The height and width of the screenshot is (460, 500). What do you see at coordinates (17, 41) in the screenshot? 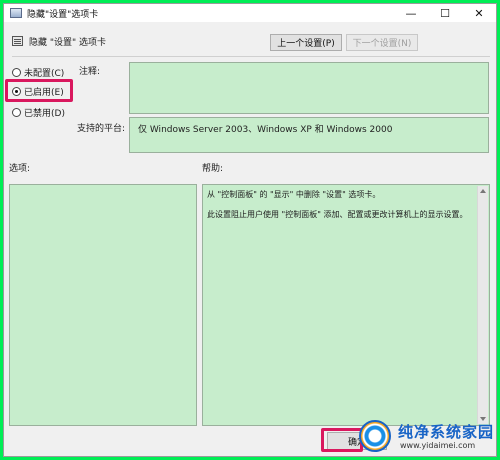
I see `policy-icon` at bounding box center [17, 41].